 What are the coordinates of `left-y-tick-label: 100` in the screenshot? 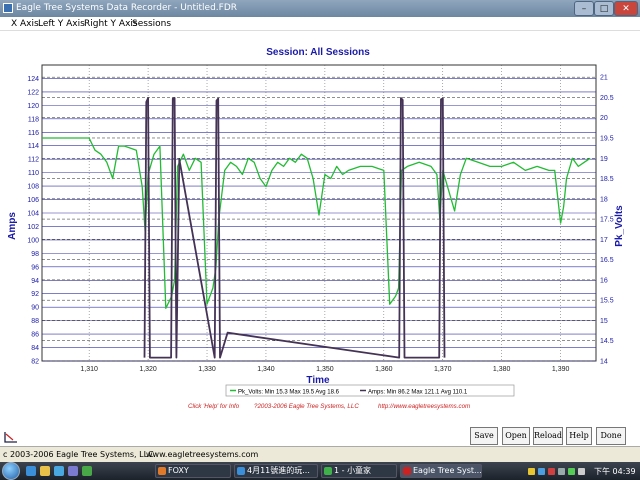 It's located at (33, 240).